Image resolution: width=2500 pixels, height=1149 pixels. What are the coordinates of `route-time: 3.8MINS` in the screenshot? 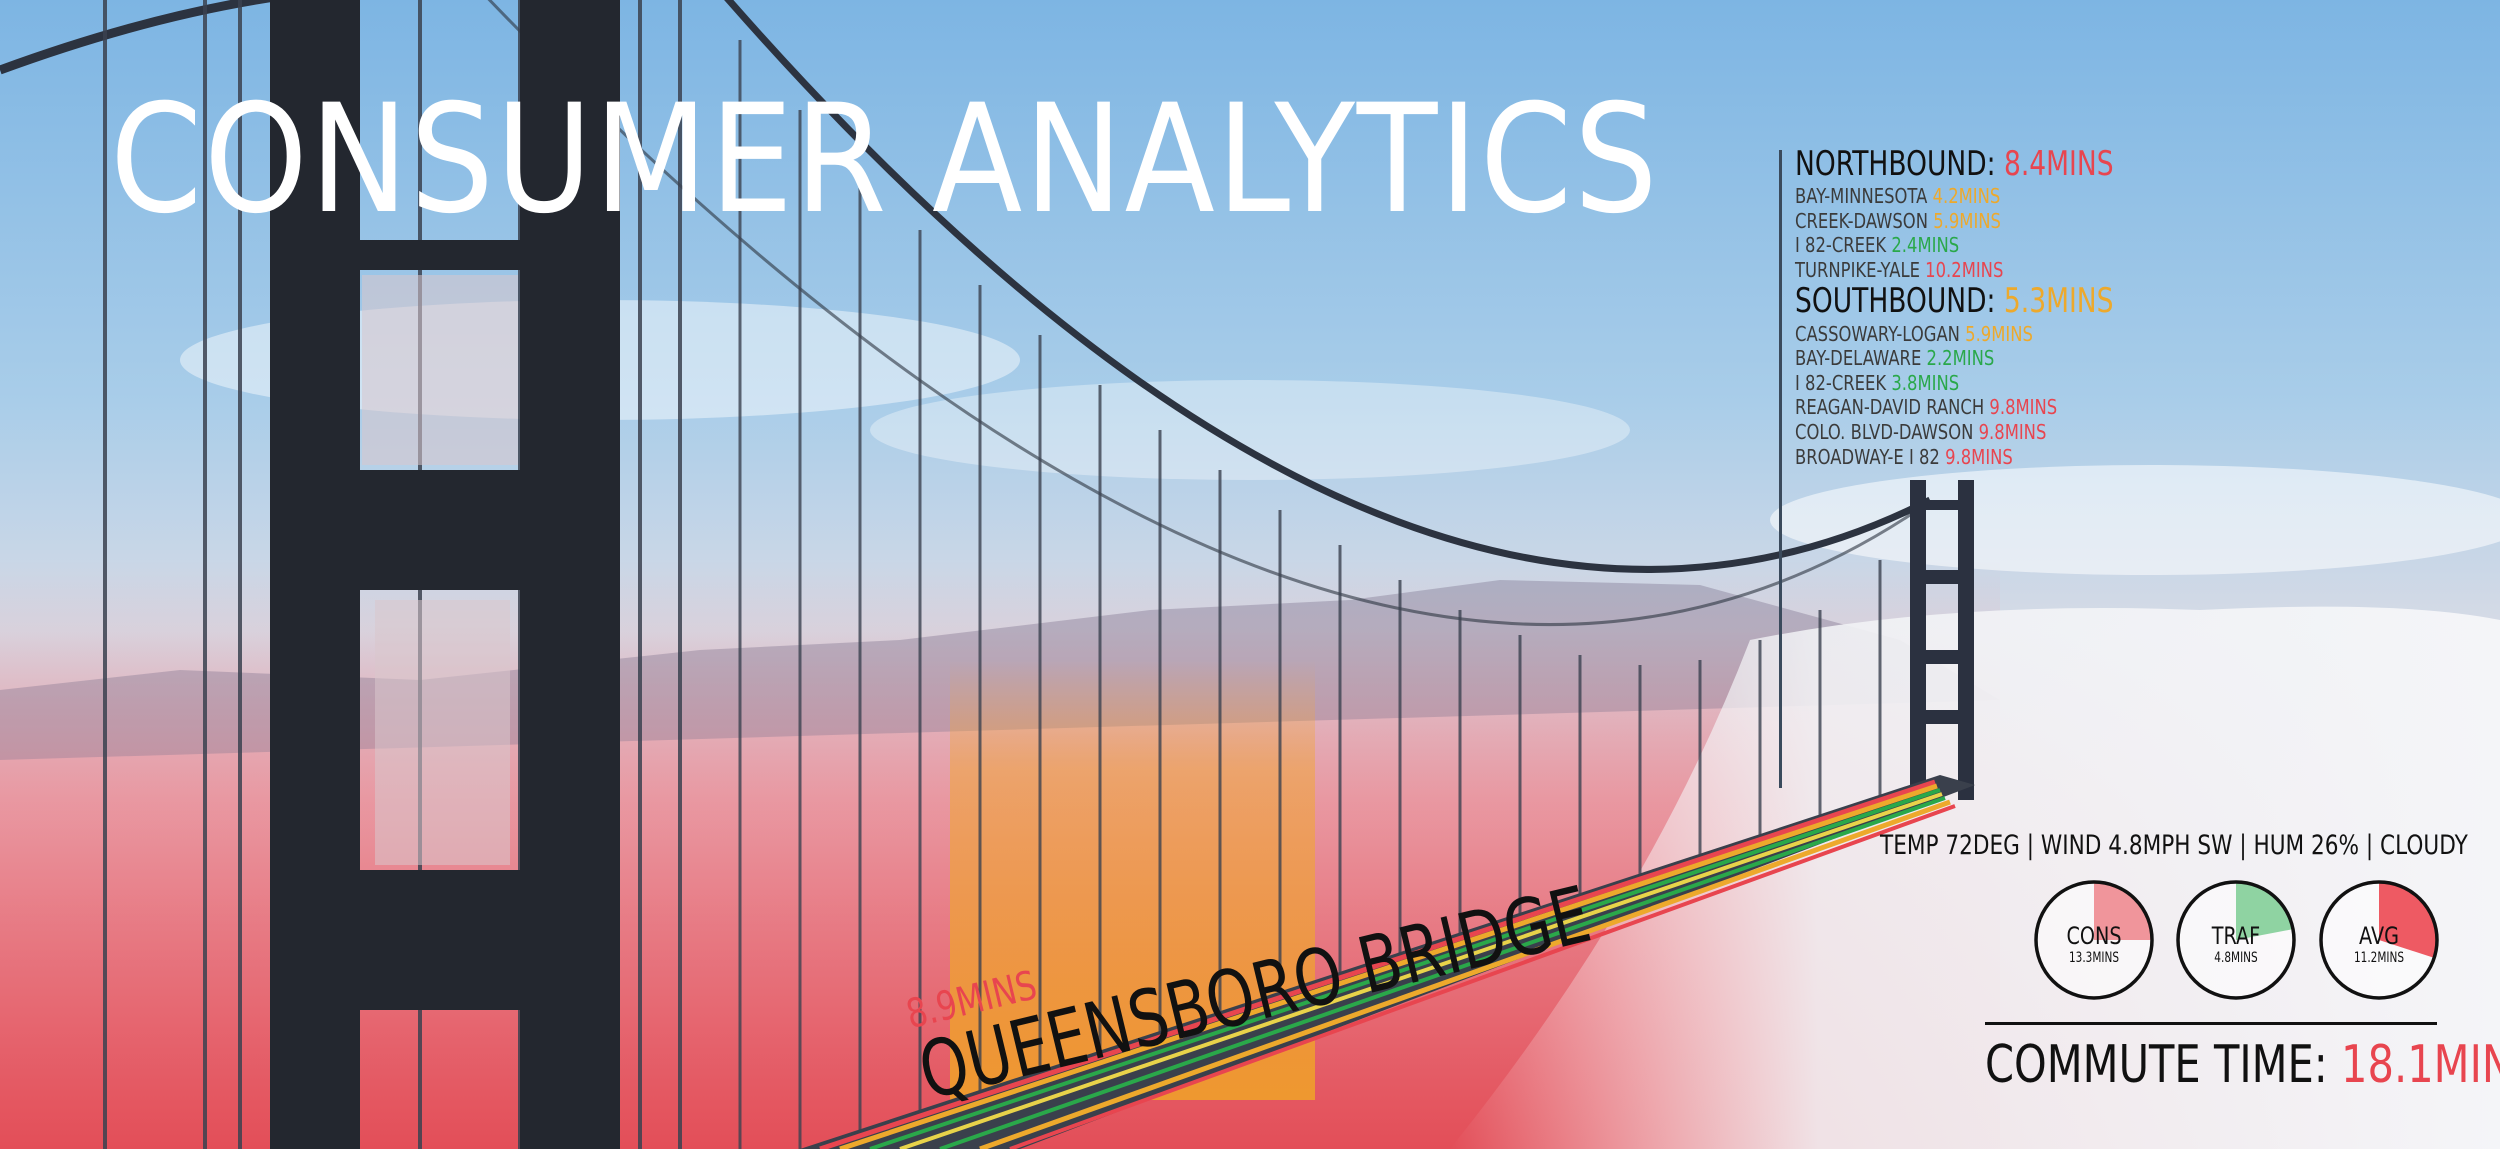 It's located at (1925, 382).